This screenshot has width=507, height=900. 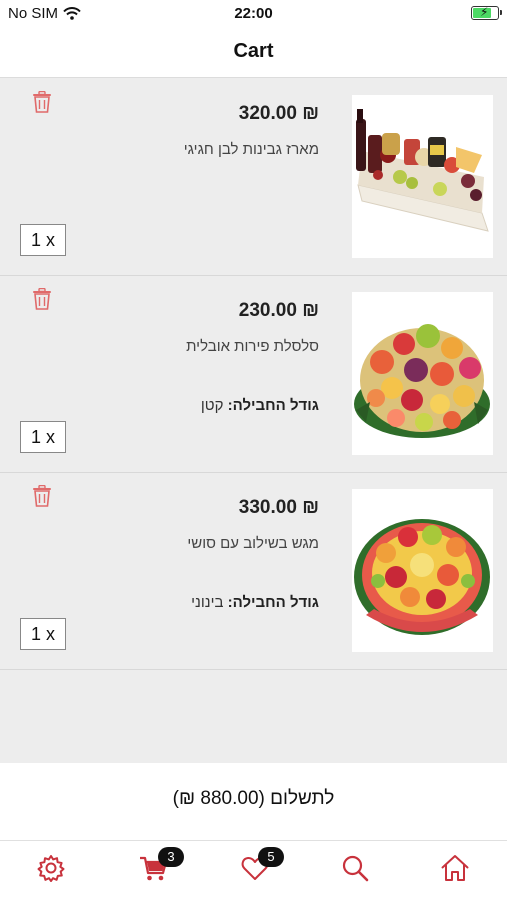 What do you see at coordinates (207, 602) in the screenshot?
I see `package-size-value: בינוני` at bounding box center [207, 602].